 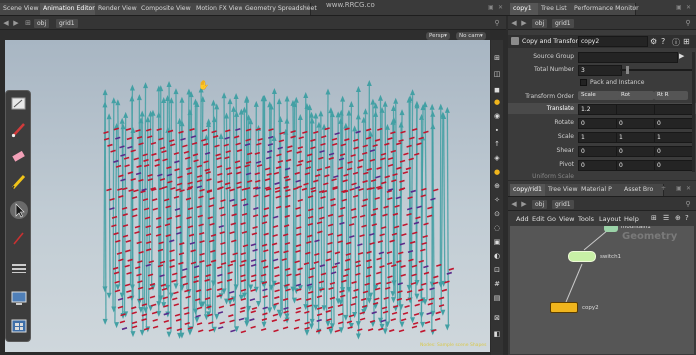 I want to click on translate-z-field, so click(x=674, y=109).